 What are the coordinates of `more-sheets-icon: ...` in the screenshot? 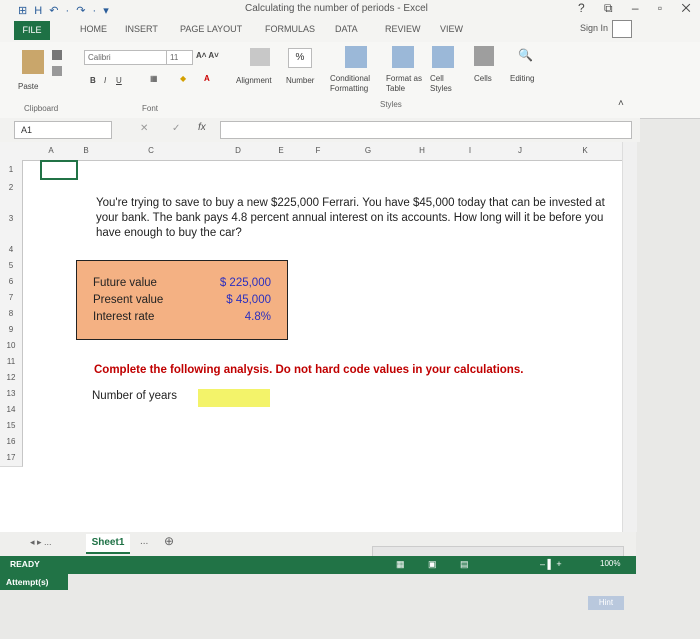 It's located at (144, 541).